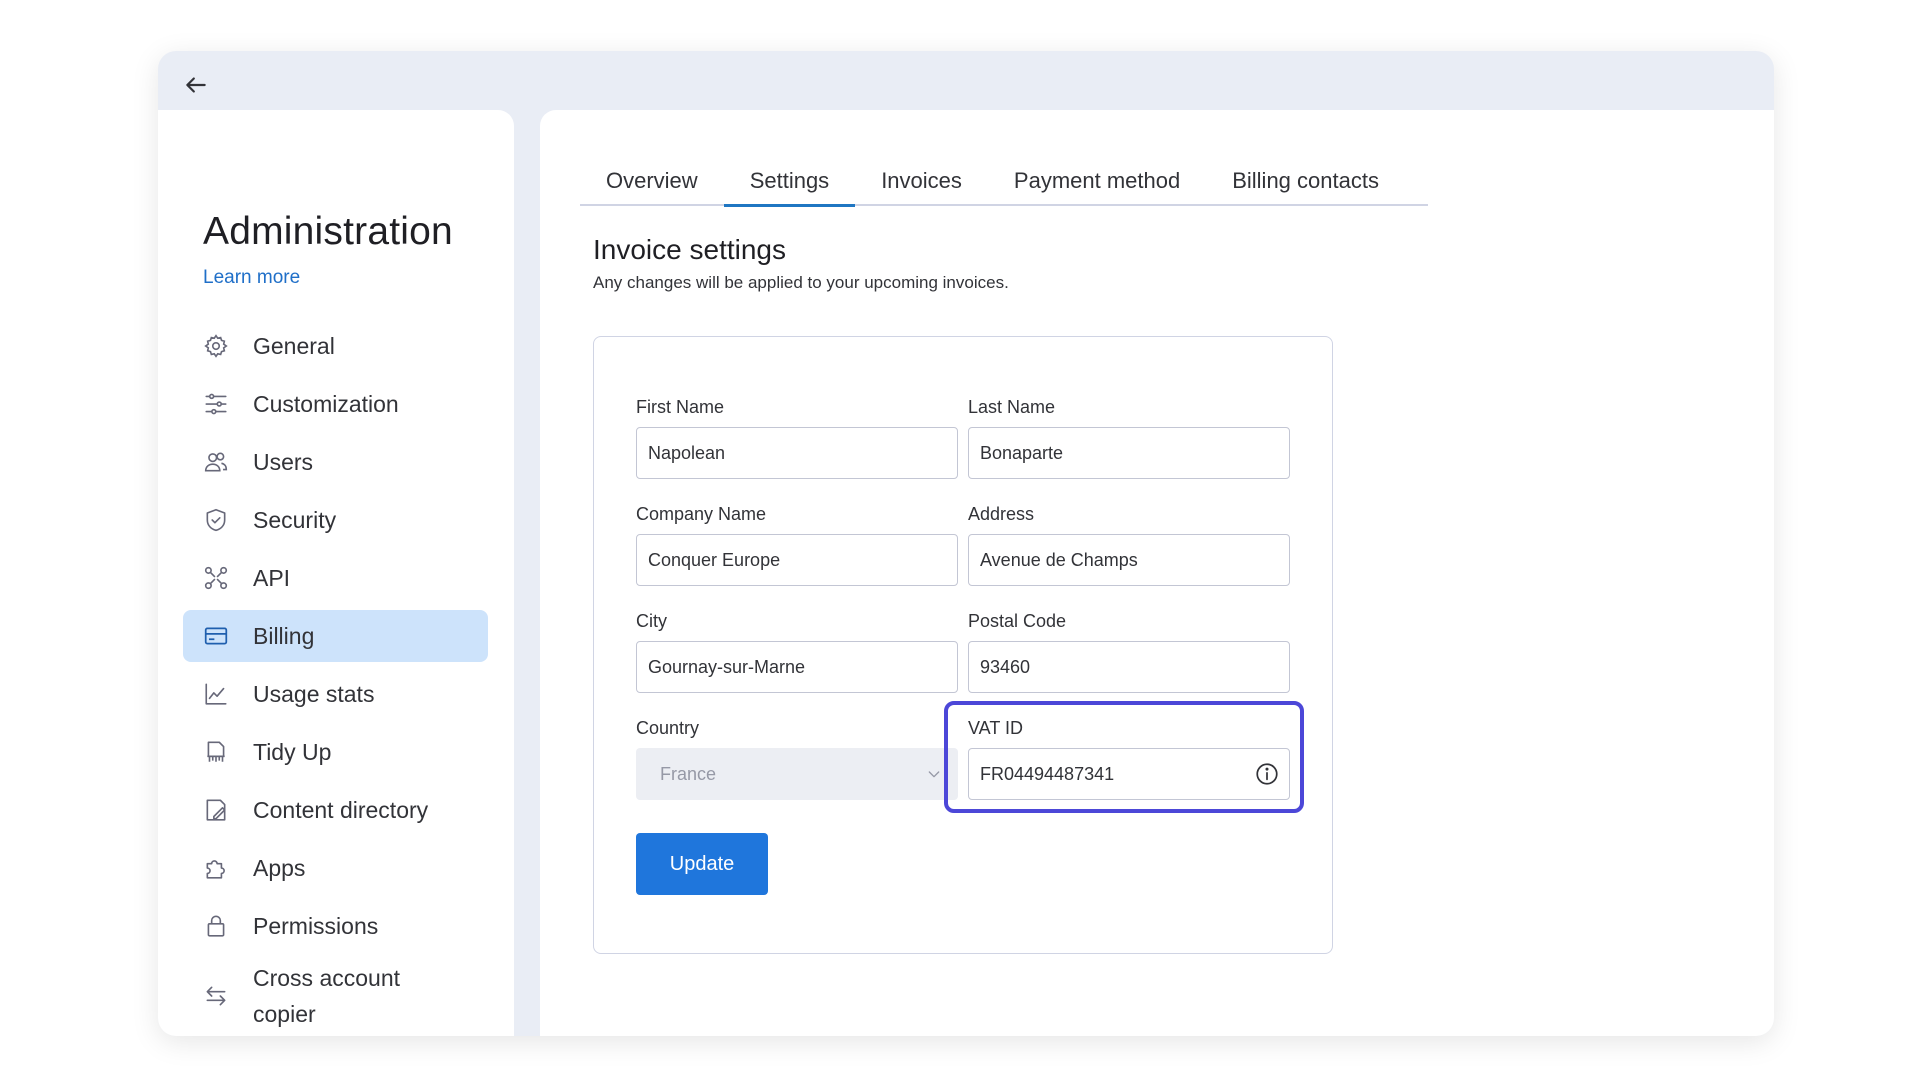 This screenshot has width=1920, height=1080. What do you see at coordinates (316, 926) in the screenshot?
I see `sidebar-item-label: Permissions` at bounding box center [316, 926].